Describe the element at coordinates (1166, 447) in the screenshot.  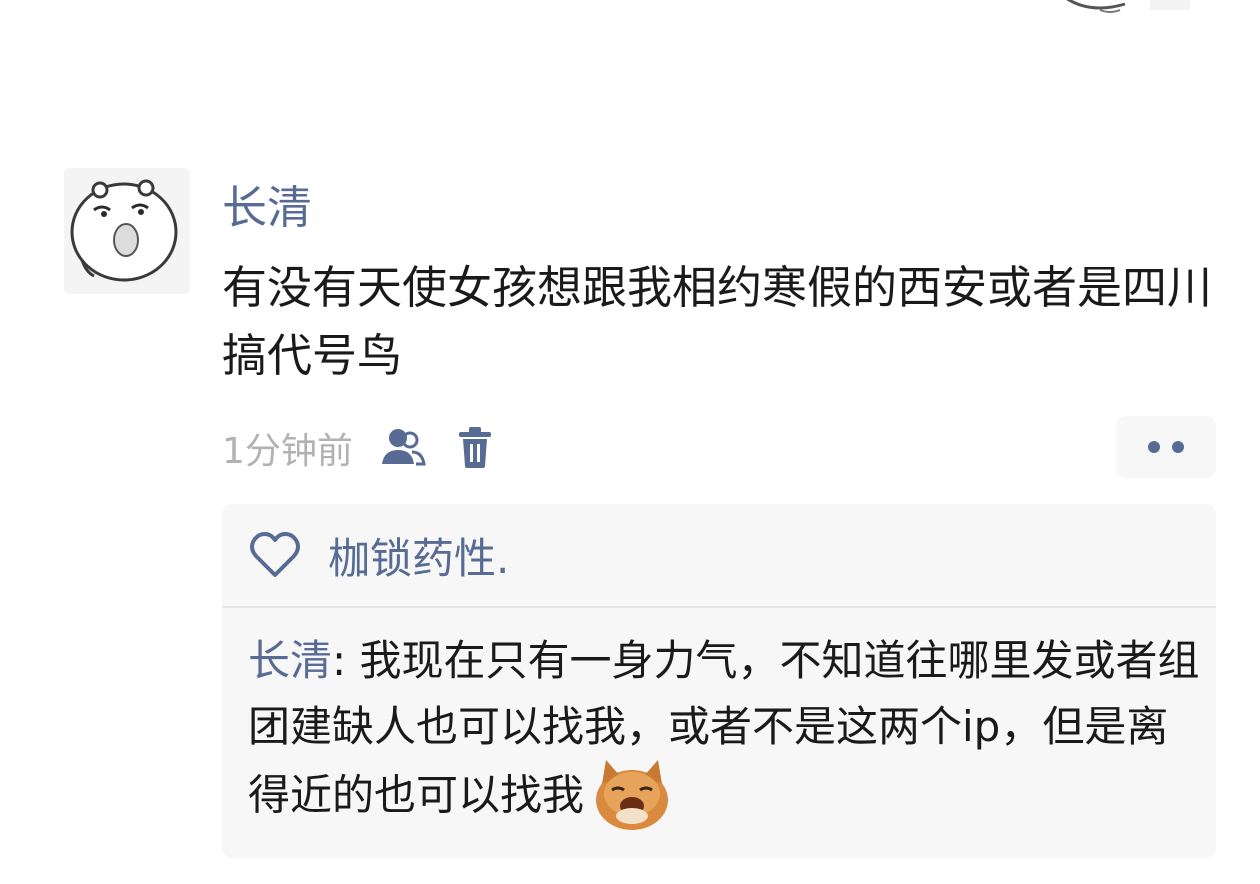
I see `more-dots-icon` at that location.